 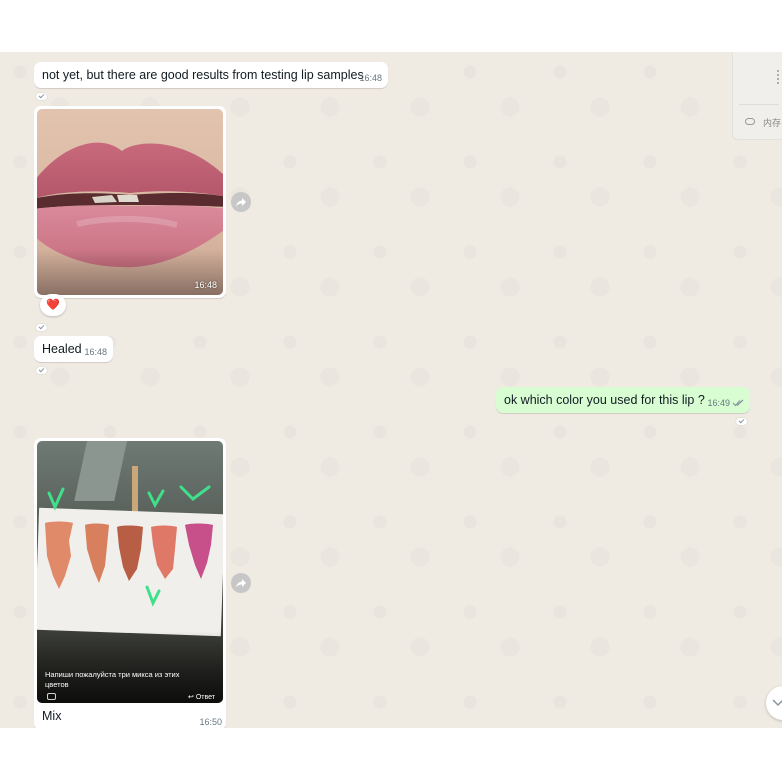 What do you see at coordinates (52, 716) in the screenshot?
I see `image-caption: Mix` at bounding box center [52, 716].